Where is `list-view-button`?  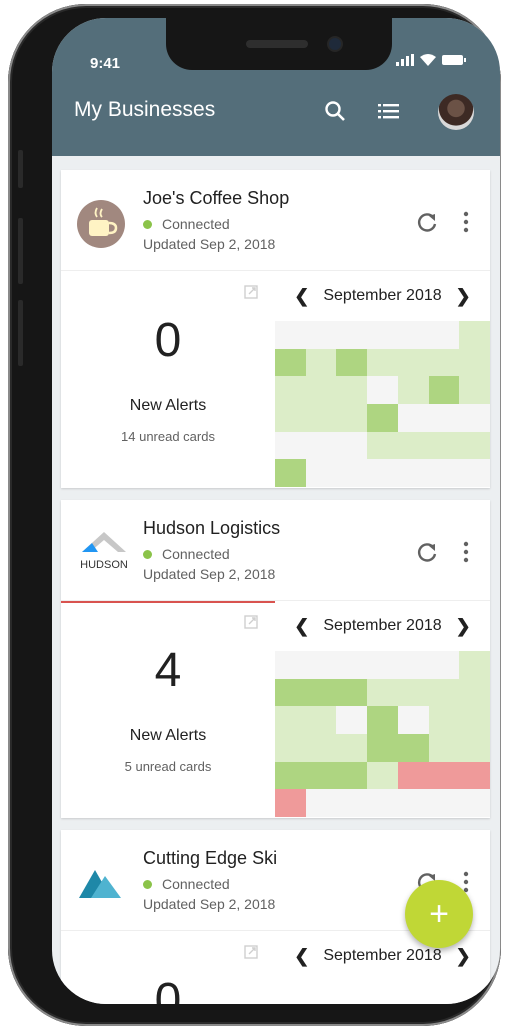 list-view-button is located at coordinates (389, 111).